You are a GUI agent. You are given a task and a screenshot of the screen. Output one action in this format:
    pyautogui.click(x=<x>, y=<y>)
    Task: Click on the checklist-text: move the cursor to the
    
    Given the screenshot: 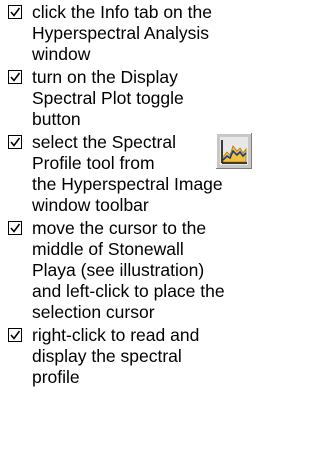 What is the action you would take?
    pyautogui.click(x=119, y=228)
    